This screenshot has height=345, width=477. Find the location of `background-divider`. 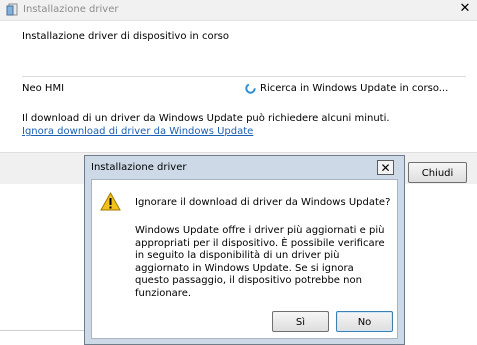

background-divider is located at coordinates (46, 330).